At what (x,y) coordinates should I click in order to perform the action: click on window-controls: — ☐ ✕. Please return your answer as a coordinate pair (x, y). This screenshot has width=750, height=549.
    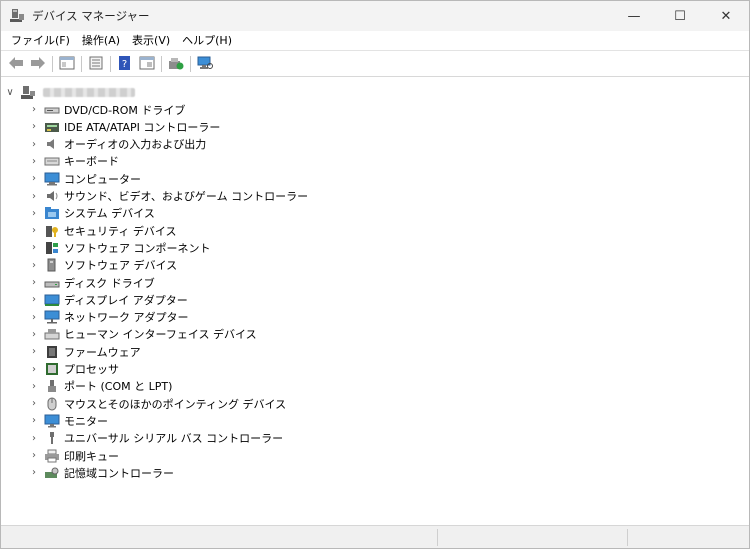
    Looking at the image, I should click on (680, 16).